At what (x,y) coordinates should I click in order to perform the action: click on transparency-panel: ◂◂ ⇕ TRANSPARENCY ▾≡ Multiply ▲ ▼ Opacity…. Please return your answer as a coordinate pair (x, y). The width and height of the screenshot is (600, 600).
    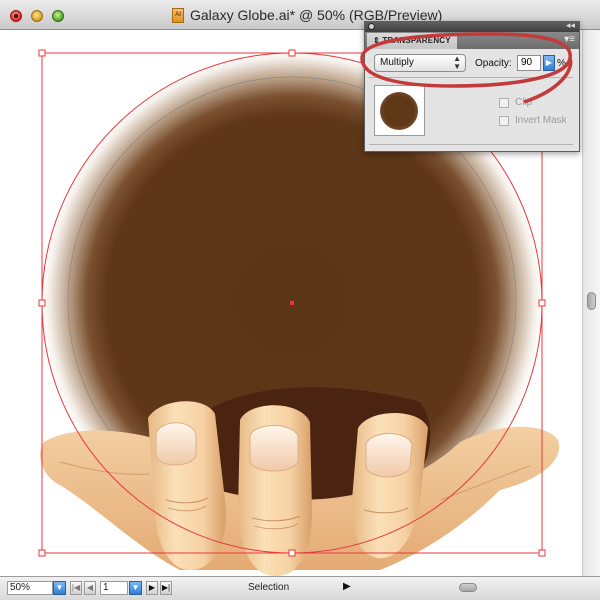
    Looking at the image, I should click on (472, 86).